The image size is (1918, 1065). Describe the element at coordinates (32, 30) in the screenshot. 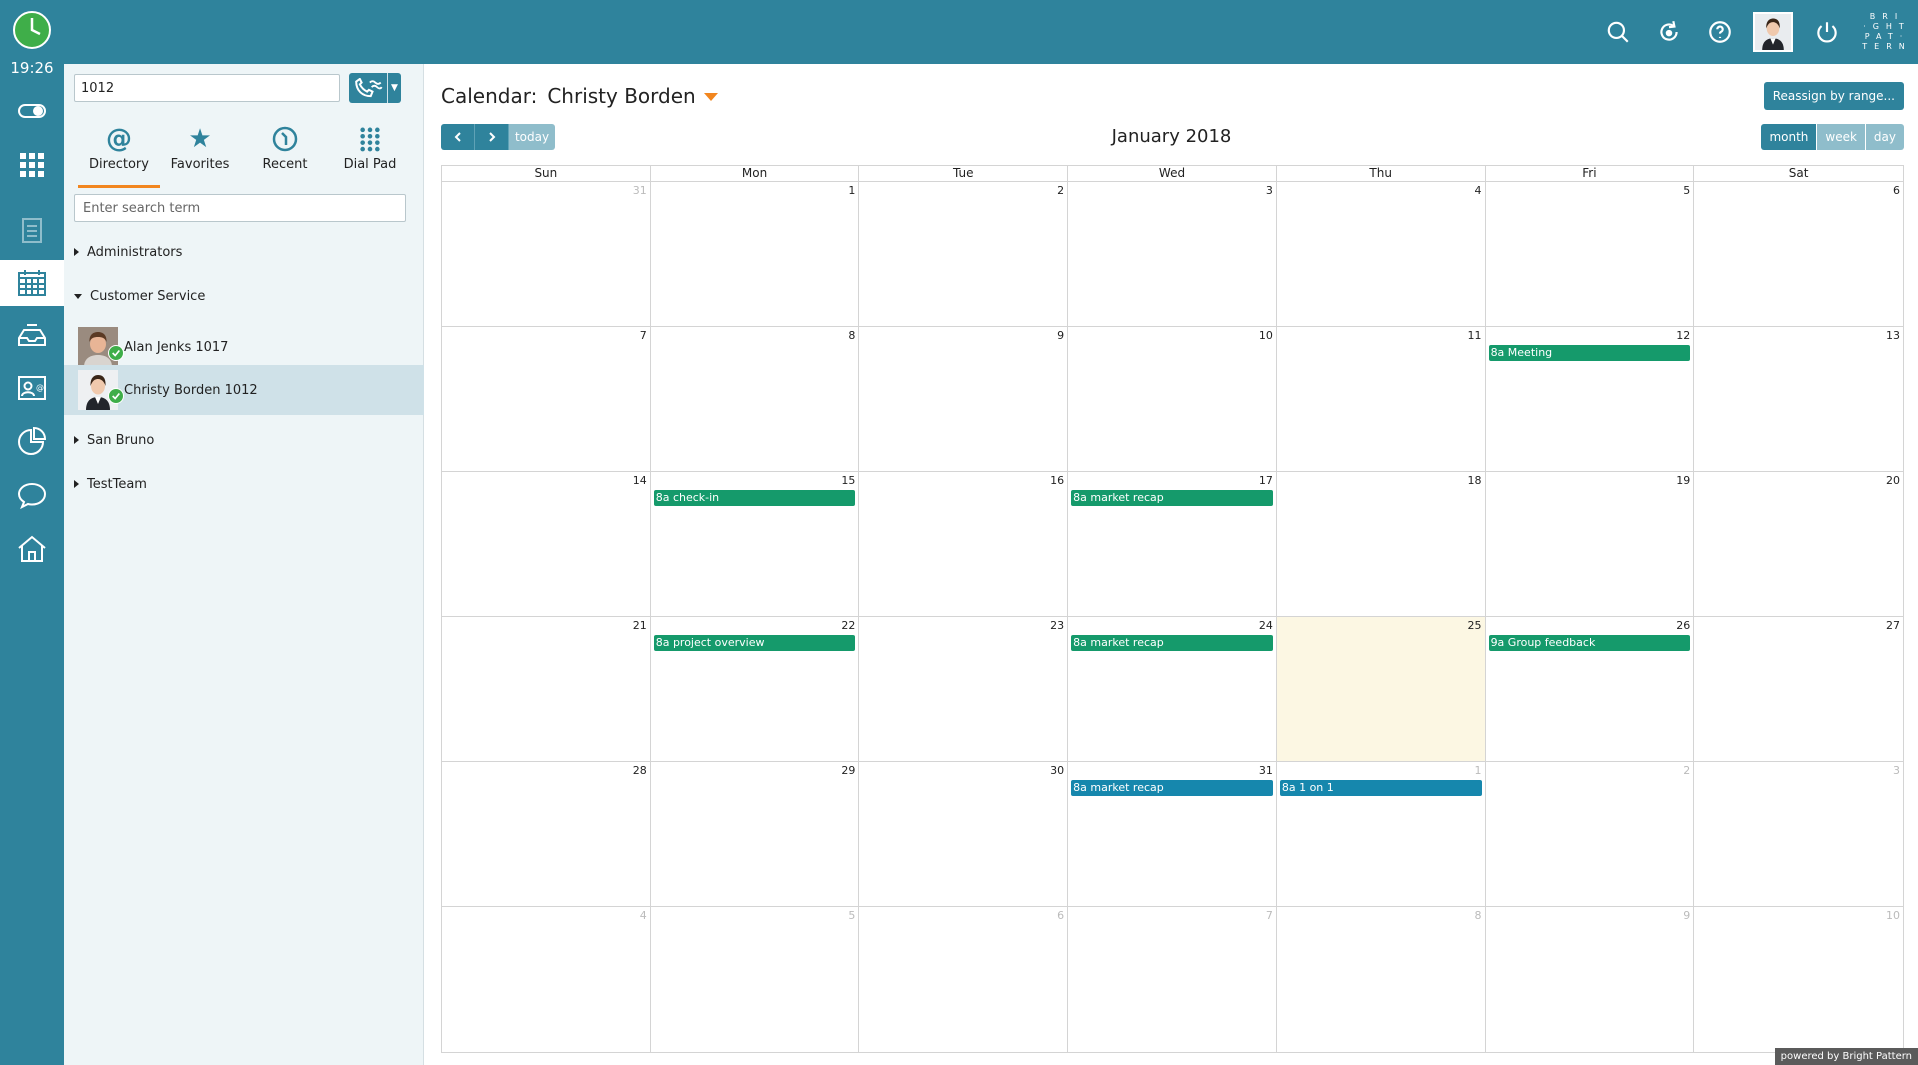

I see `agent-status-clock-icon` at that location.